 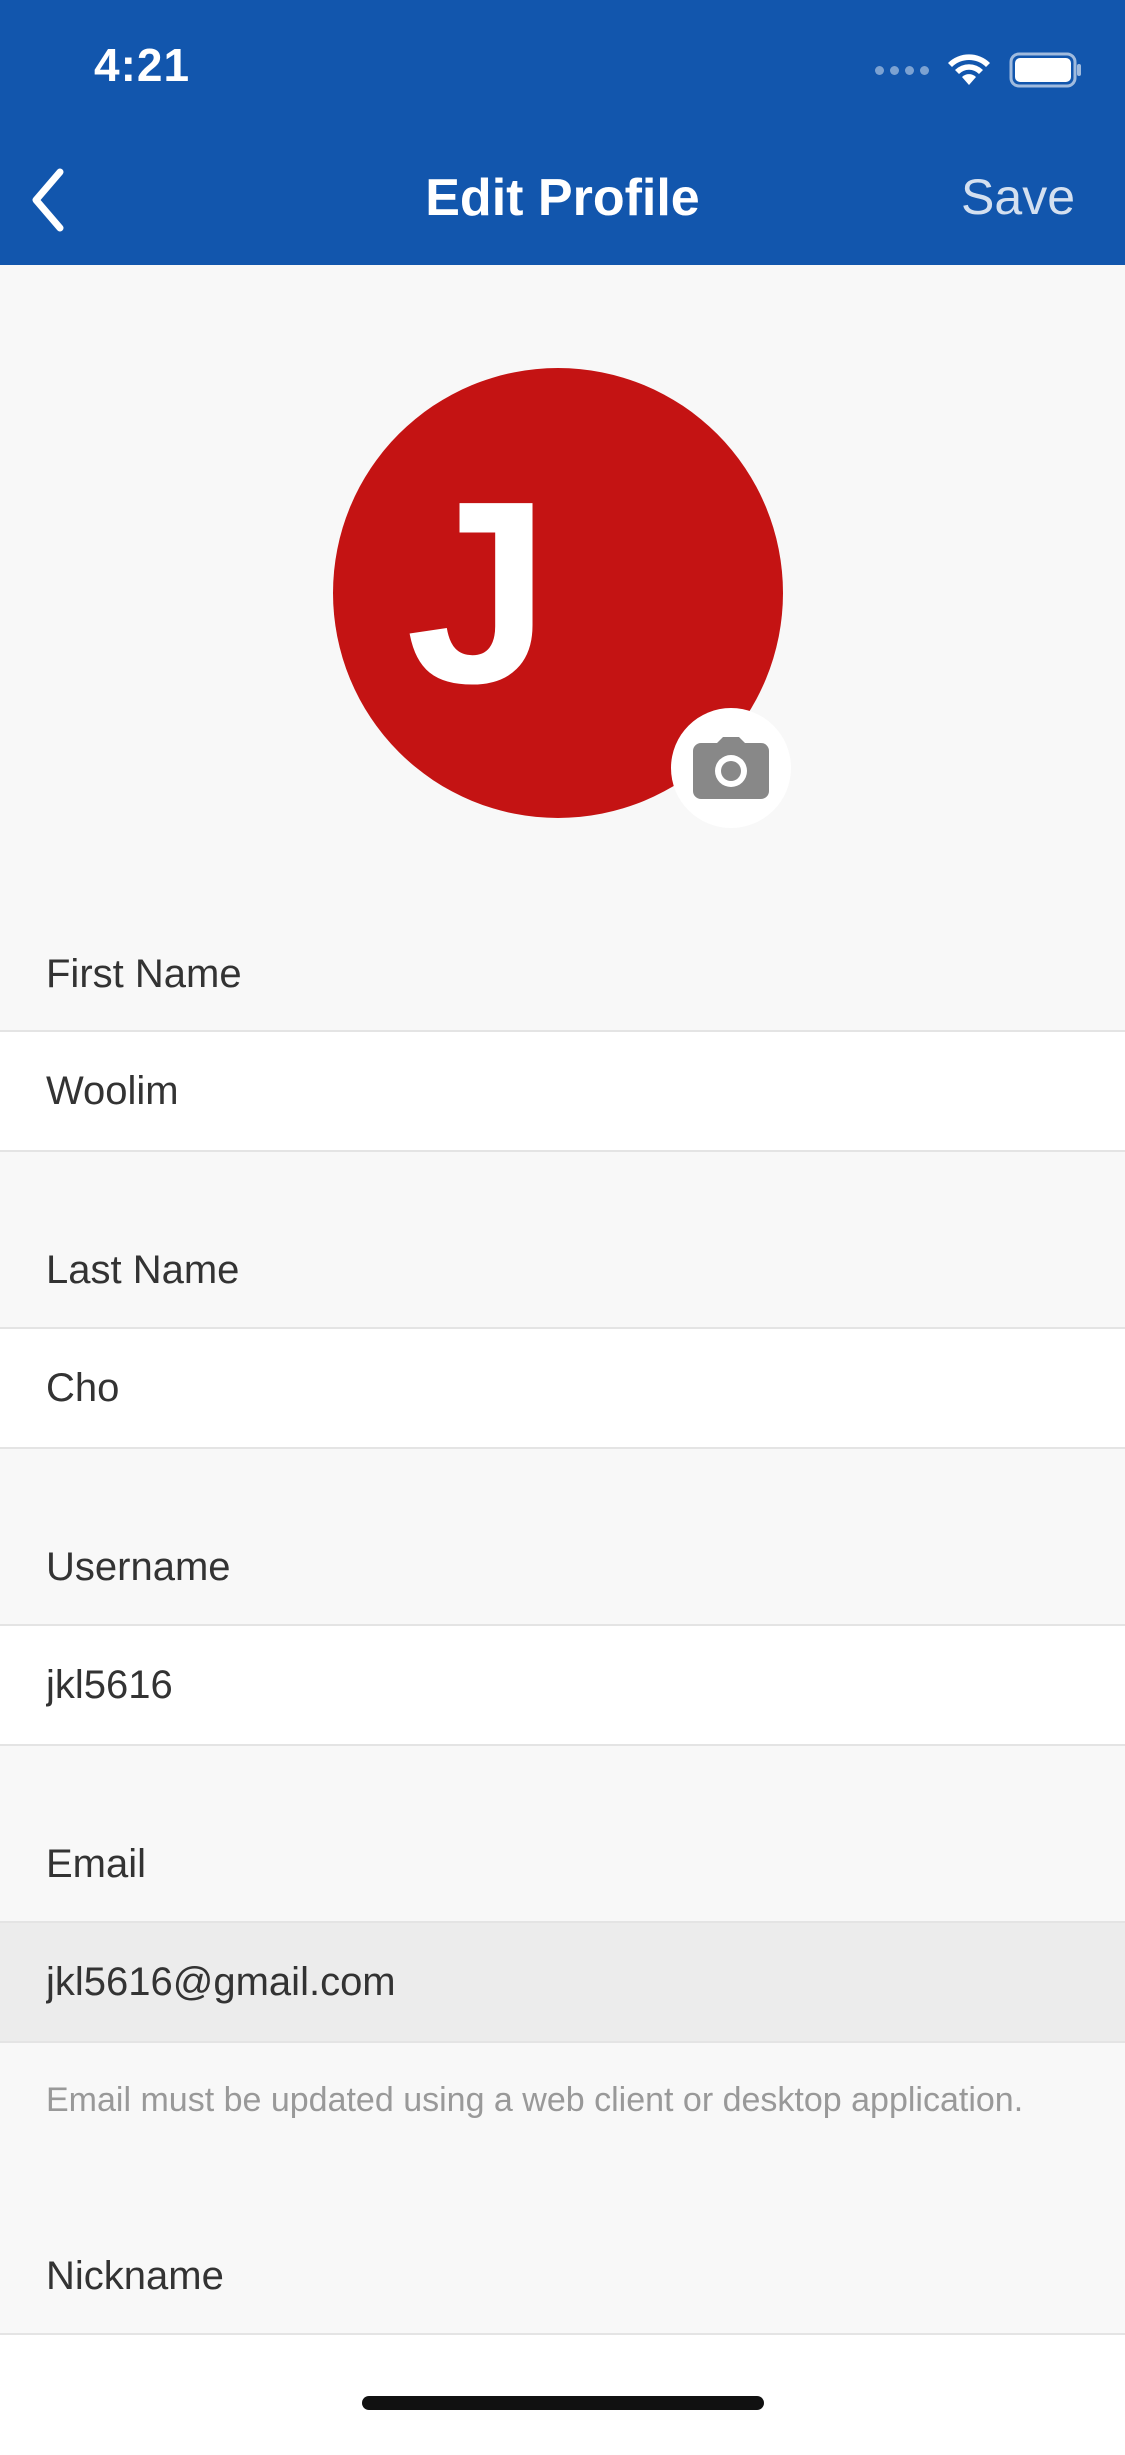 What do you see at coordinates (546, 1685) in the screenshot?
I see `username-input` at bounding box center [546, 1685].